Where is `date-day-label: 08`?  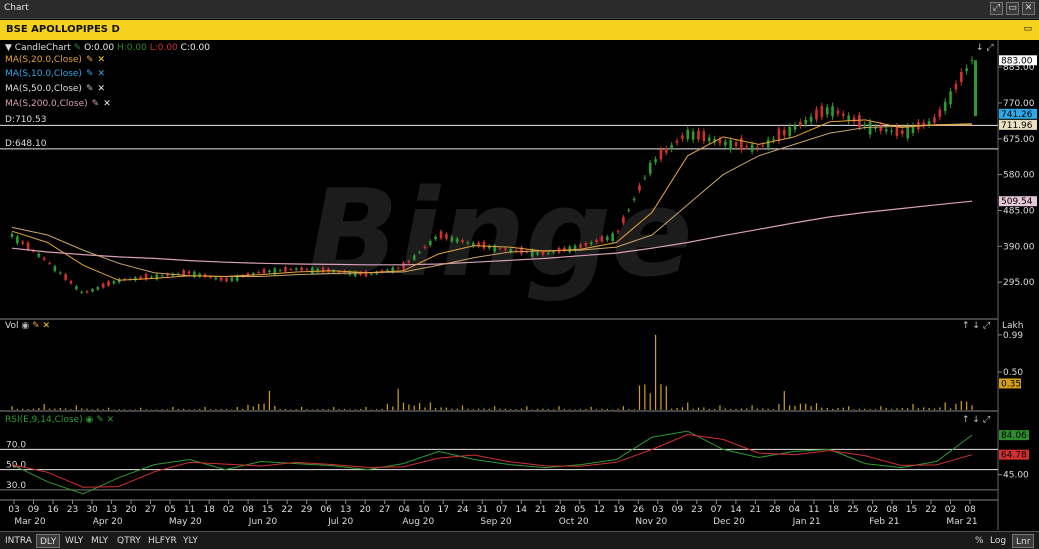 date-day-label: 08 is located at coordinates (892, 510).